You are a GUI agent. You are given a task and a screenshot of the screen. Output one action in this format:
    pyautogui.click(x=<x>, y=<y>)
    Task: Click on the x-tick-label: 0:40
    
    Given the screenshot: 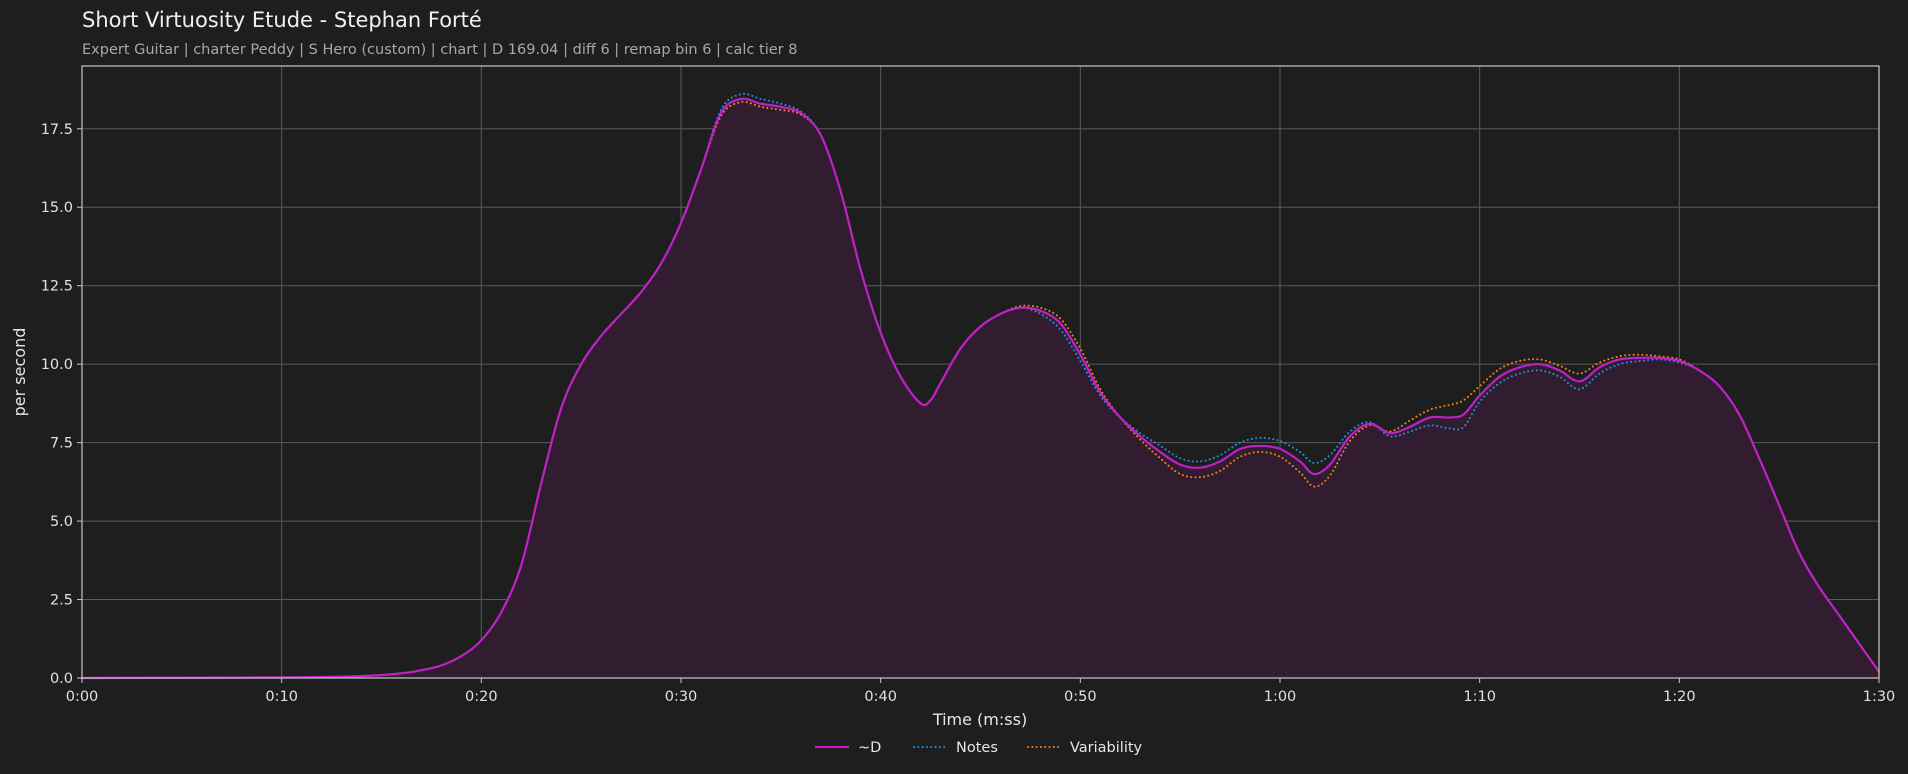 What is the action you would take?
    pyautogui.click(x=880, y=697)
    